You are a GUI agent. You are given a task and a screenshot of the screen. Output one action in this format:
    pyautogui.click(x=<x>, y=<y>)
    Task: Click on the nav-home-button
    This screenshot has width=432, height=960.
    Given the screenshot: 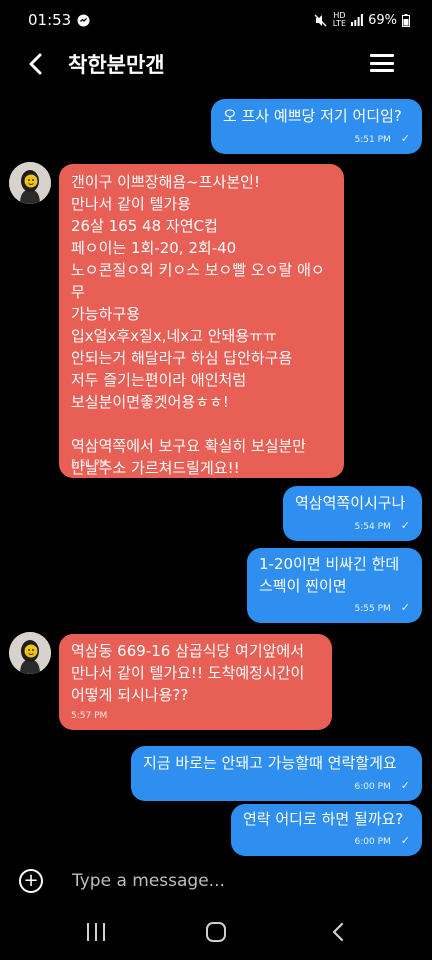 What is the action you would take?
    pyautogui.click(x=216, y=932)
    